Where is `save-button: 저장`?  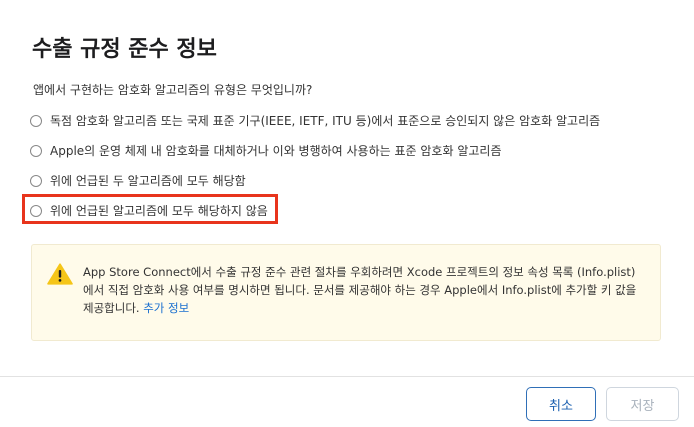
save-button: 저장 is located at coordinates (642, 404).